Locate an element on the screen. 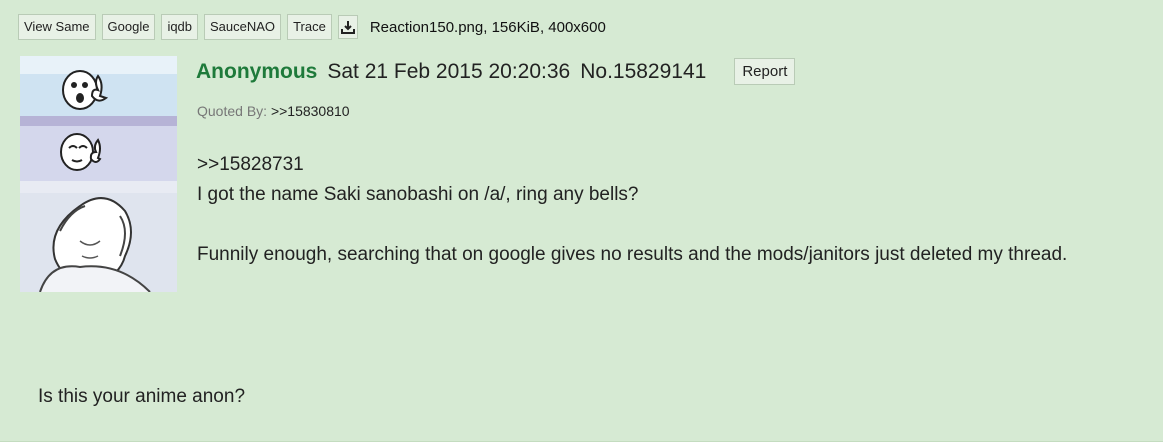  poster-name: Anonymous is located at coordinates (257, 71).